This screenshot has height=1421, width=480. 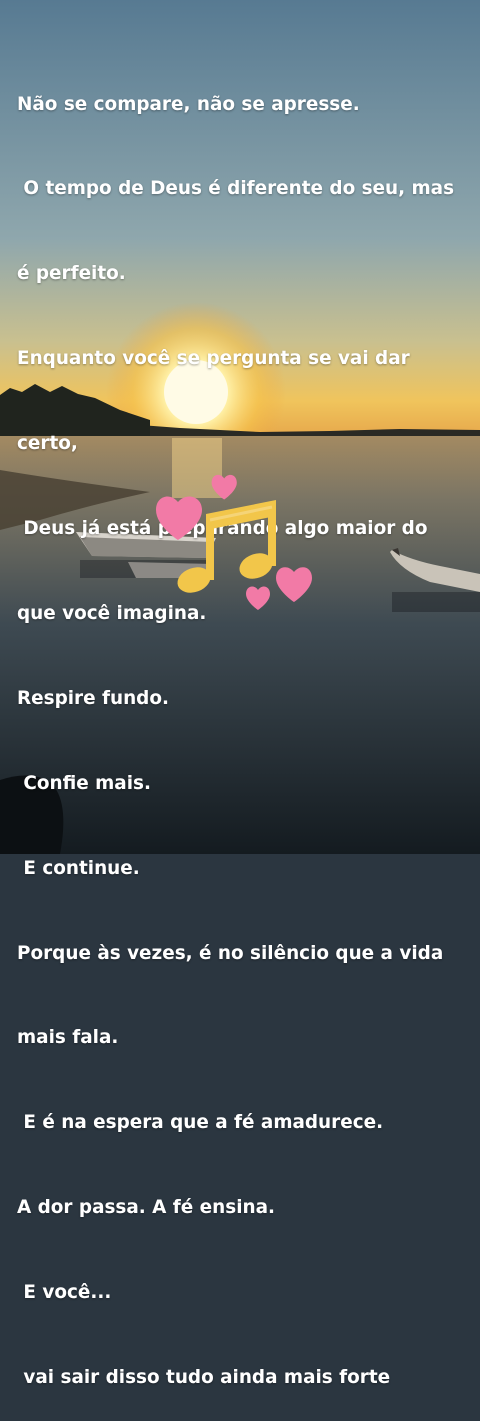 What do you see at coordinates (78, 868) in the screenshot?
I see `caption-line: E continue.` at bounding box center [78, 868].